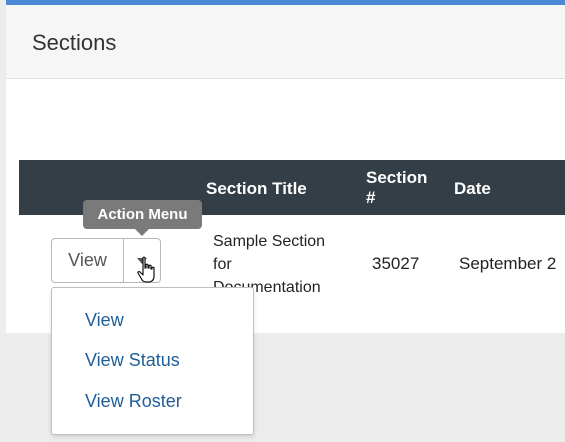  What do you see at coordinates (74, 42) in the screenshot?
I see `page-title: Sections` at bounding box center [74, 42].